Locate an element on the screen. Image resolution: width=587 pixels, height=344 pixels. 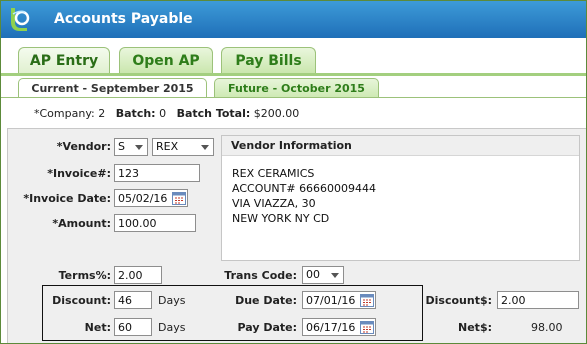
invoice-number-input: 123 is located at coordinates (157, 173).